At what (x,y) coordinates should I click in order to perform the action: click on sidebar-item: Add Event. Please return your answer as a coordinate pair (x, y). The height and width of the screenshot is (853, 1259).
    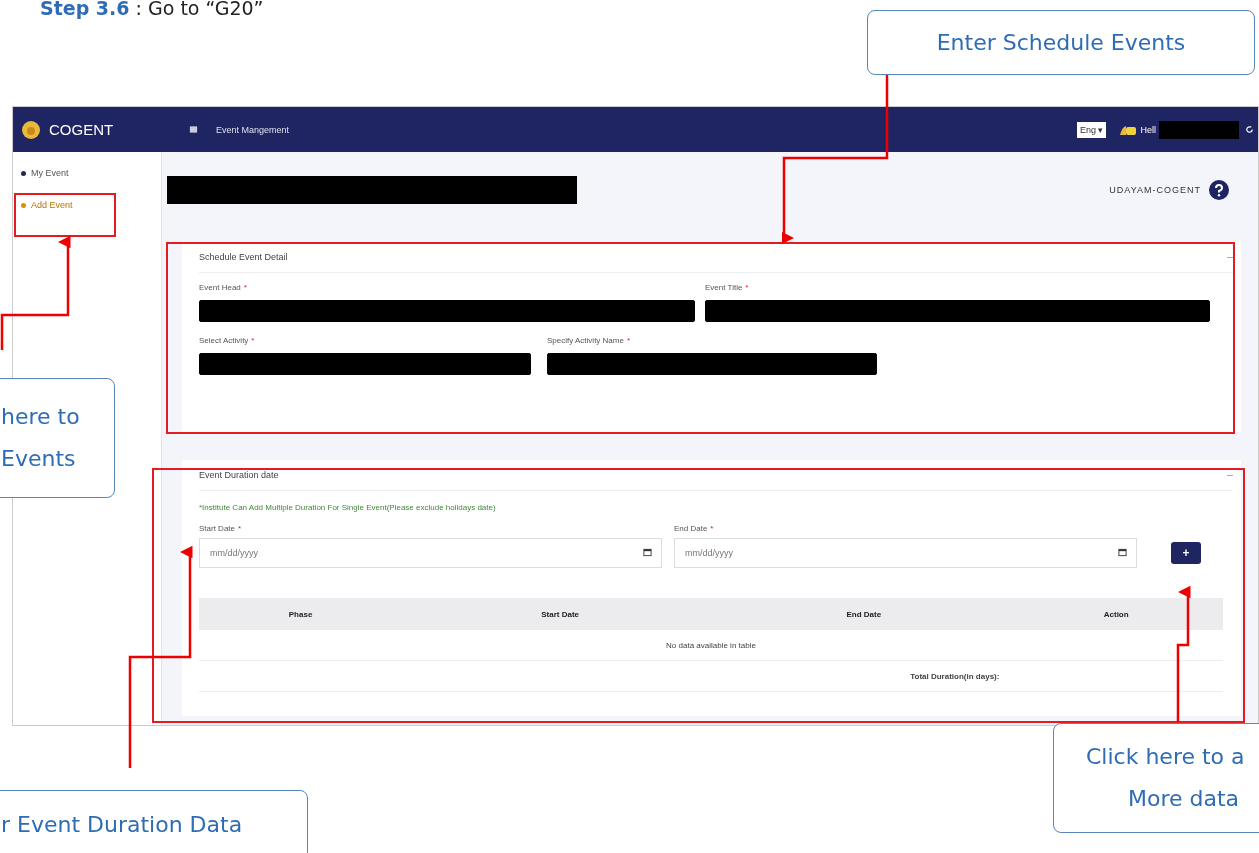
    Looking at the image, I should click on (43, 216).